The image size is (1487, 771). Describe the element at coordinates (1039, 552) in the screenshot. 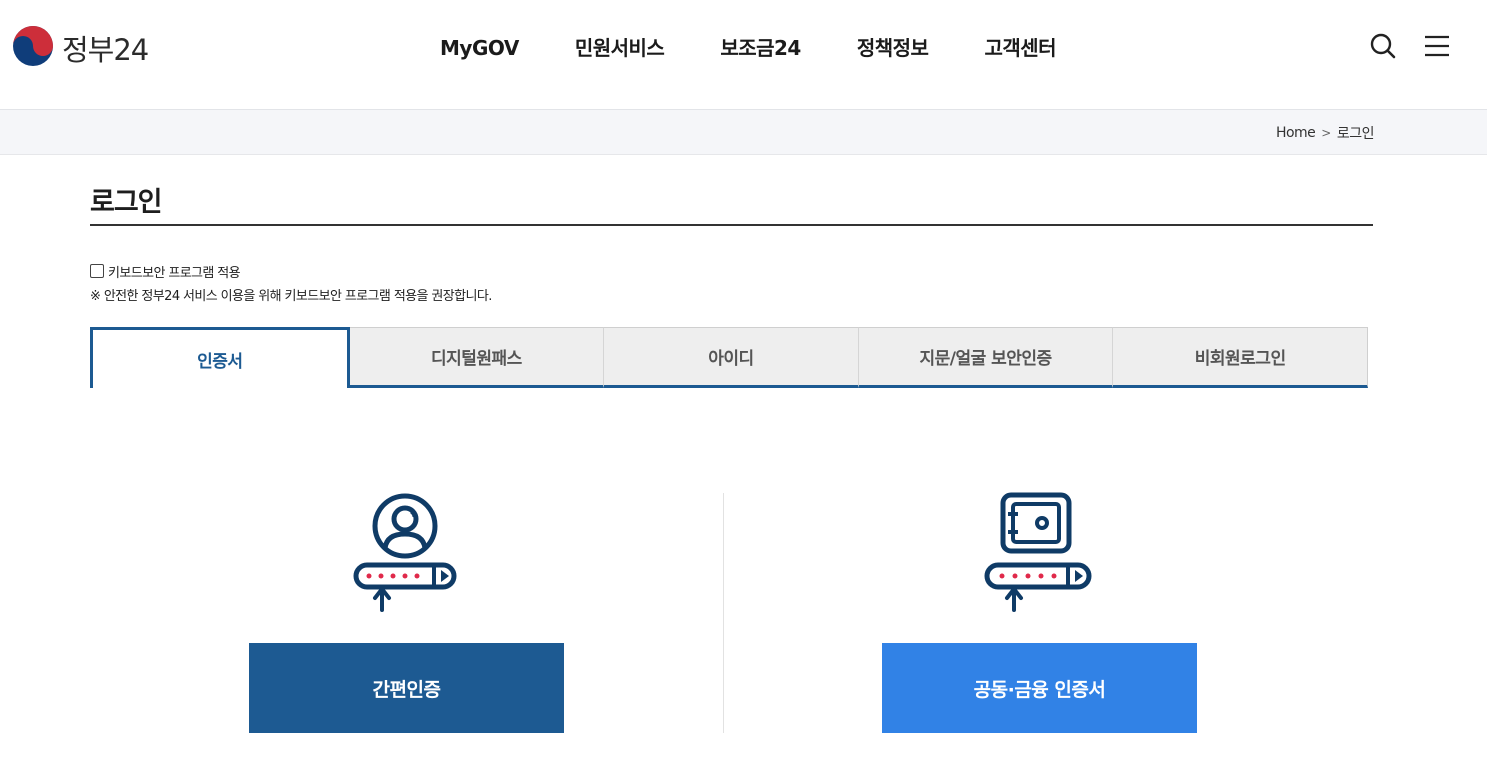

I see `safe-password-icon` at that location.